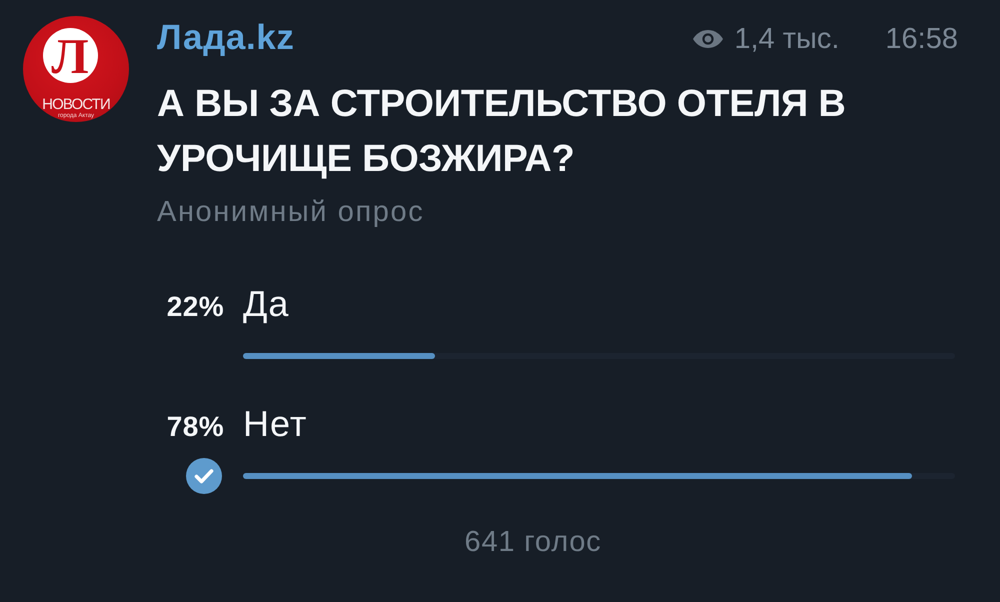 The width and height of the screenshot is (1000, 602). What do you see at coordinates (291, 212) in the screenshot?
I see `poll-type-label: Анонимный опрос` at bounding box center [291, 212].